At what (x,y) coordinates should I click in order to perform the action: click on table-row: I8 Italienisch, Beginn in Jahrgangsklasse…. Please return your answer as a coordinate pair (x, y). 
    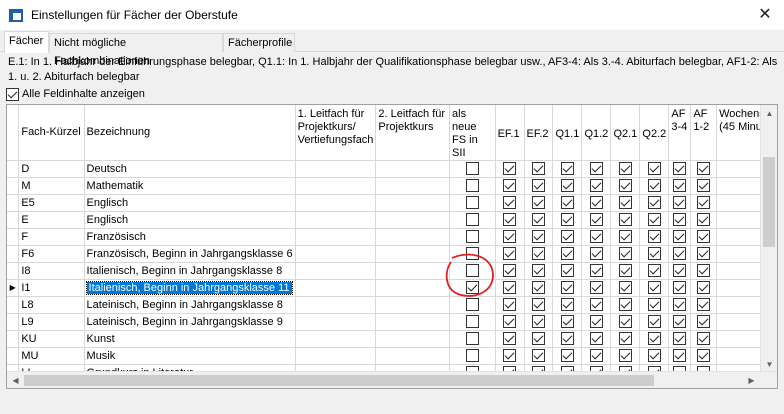
    Looking at the image, I should click on (392, 271).